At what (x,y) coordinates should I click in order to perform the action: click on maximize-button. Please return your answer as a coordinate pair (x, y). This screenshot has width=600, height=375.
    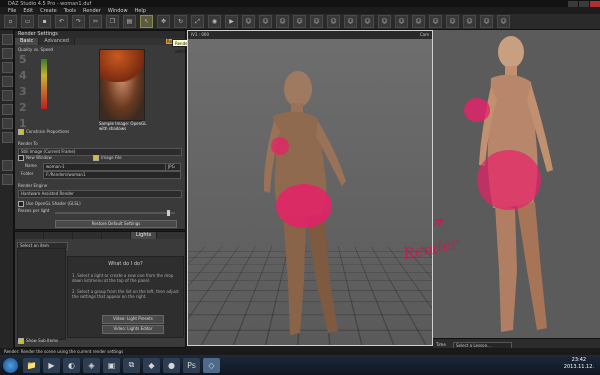
    Looking at the image, I should click on (584, 3).